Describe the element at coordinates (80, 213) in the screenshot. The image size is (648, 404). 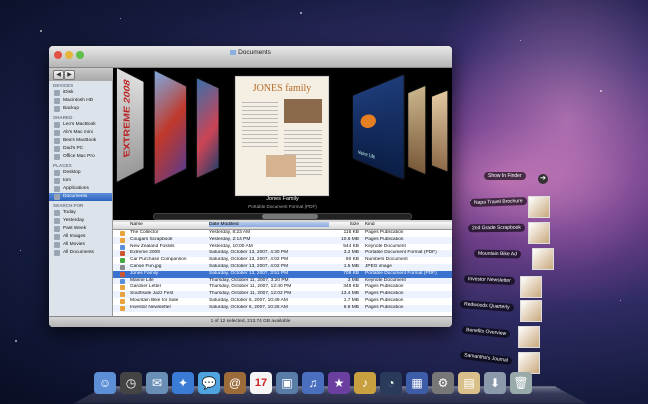
I see `sidebar-item-today: Today` at that location.